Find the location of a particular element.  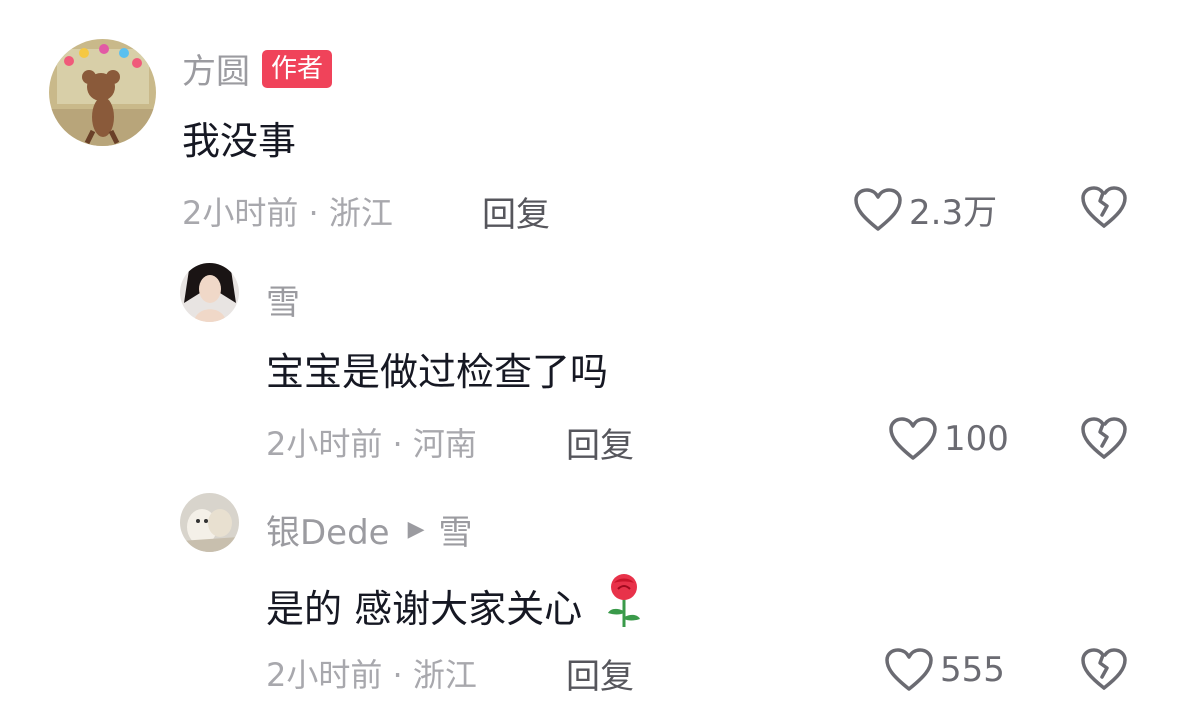

reply-target-name: 雪 is located at coordinates (456, 529).